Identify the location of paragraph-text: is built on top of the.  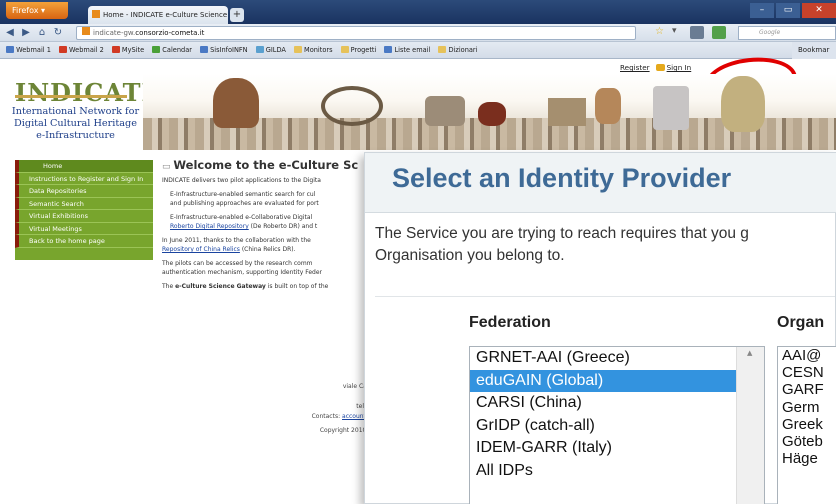
(297, 286).